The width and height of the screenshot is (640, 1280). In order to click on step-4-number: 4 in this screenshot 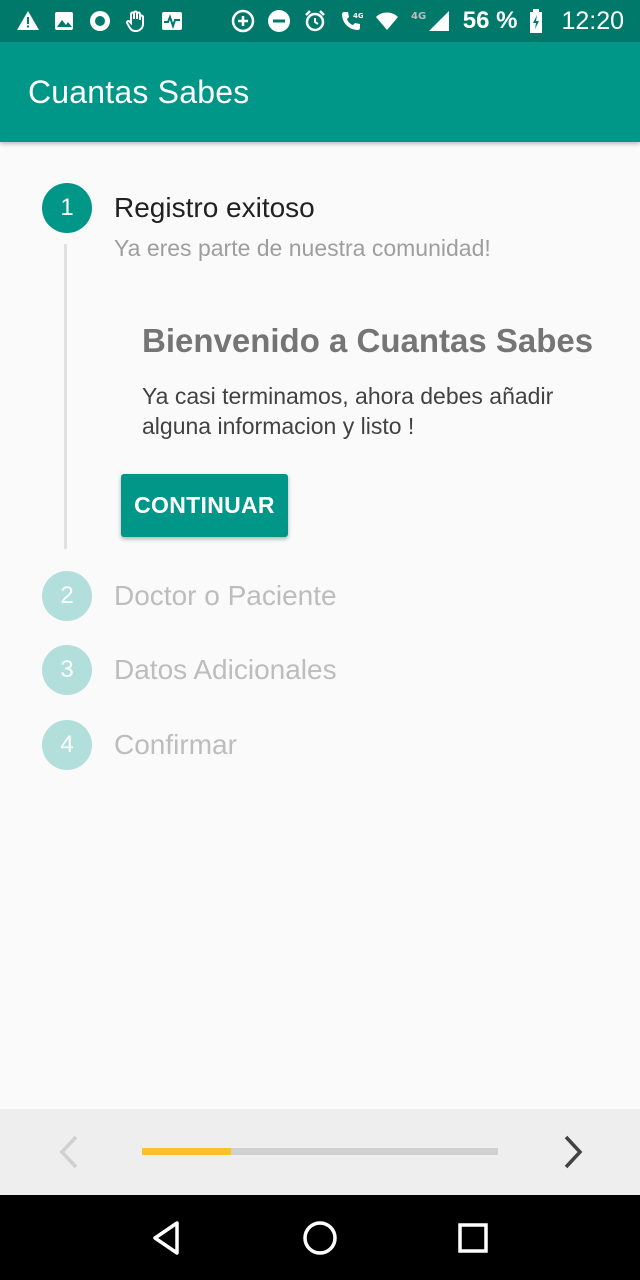, I will do `click(67, 745)`.